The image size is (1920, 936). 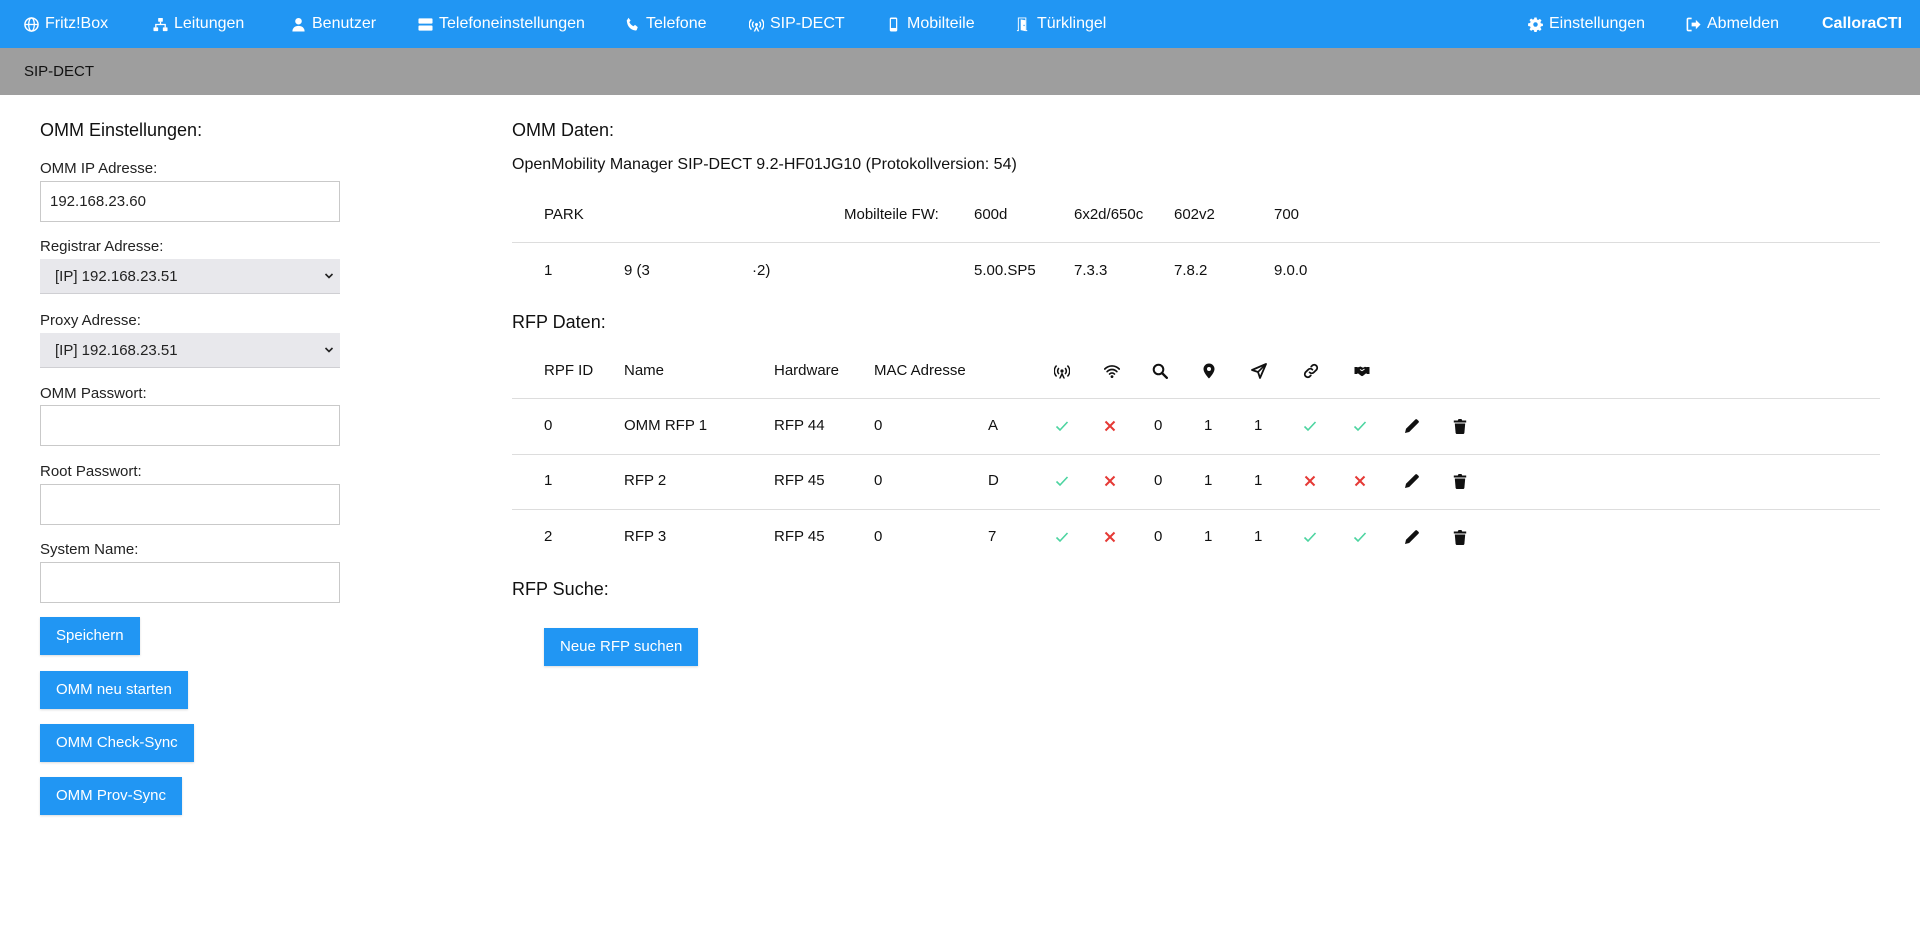 I want to click on server-icon, so click(x=425, y=24).